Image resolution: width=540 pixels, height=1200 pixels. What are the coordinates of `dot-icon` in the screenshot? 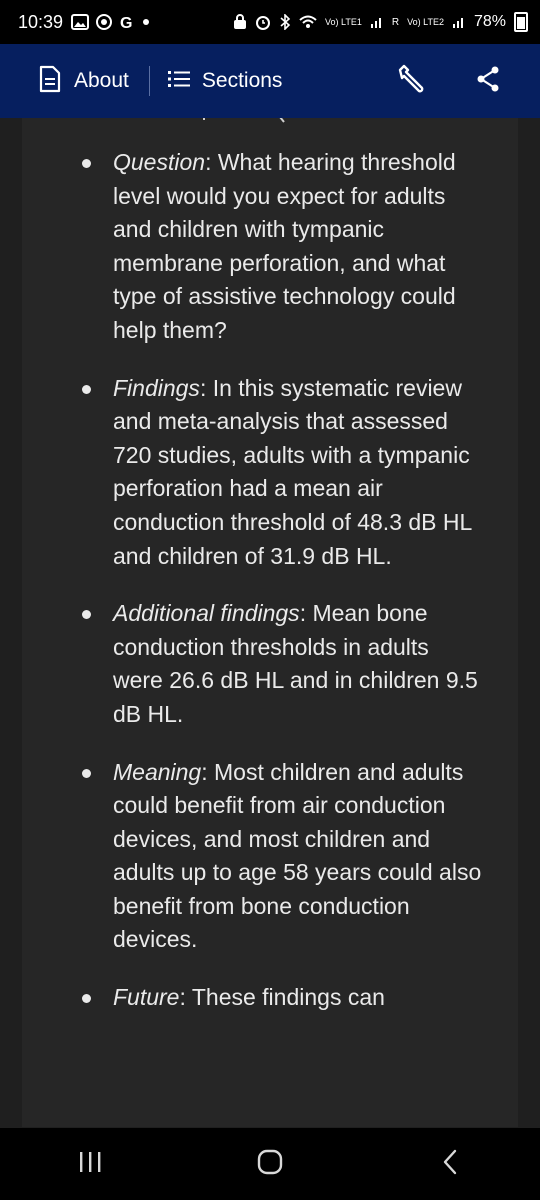 It's located at (146, 22).